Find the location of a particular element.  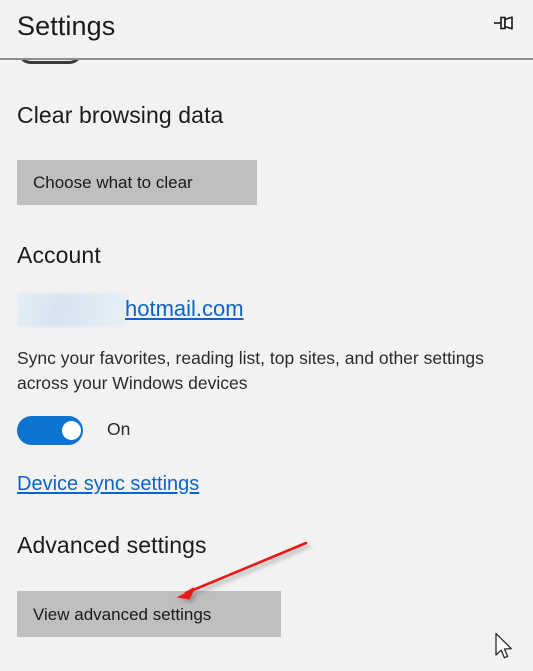

device-sync-settings-link: Device sync settings is located at coordinates (108, 484).